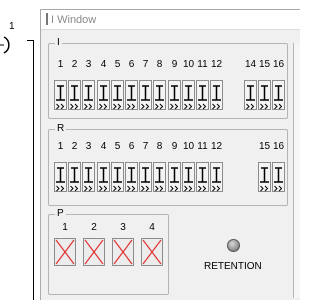 The height and width of the screenshot is (300, 320). I want to click on retention-indicator, so click(233, 245).